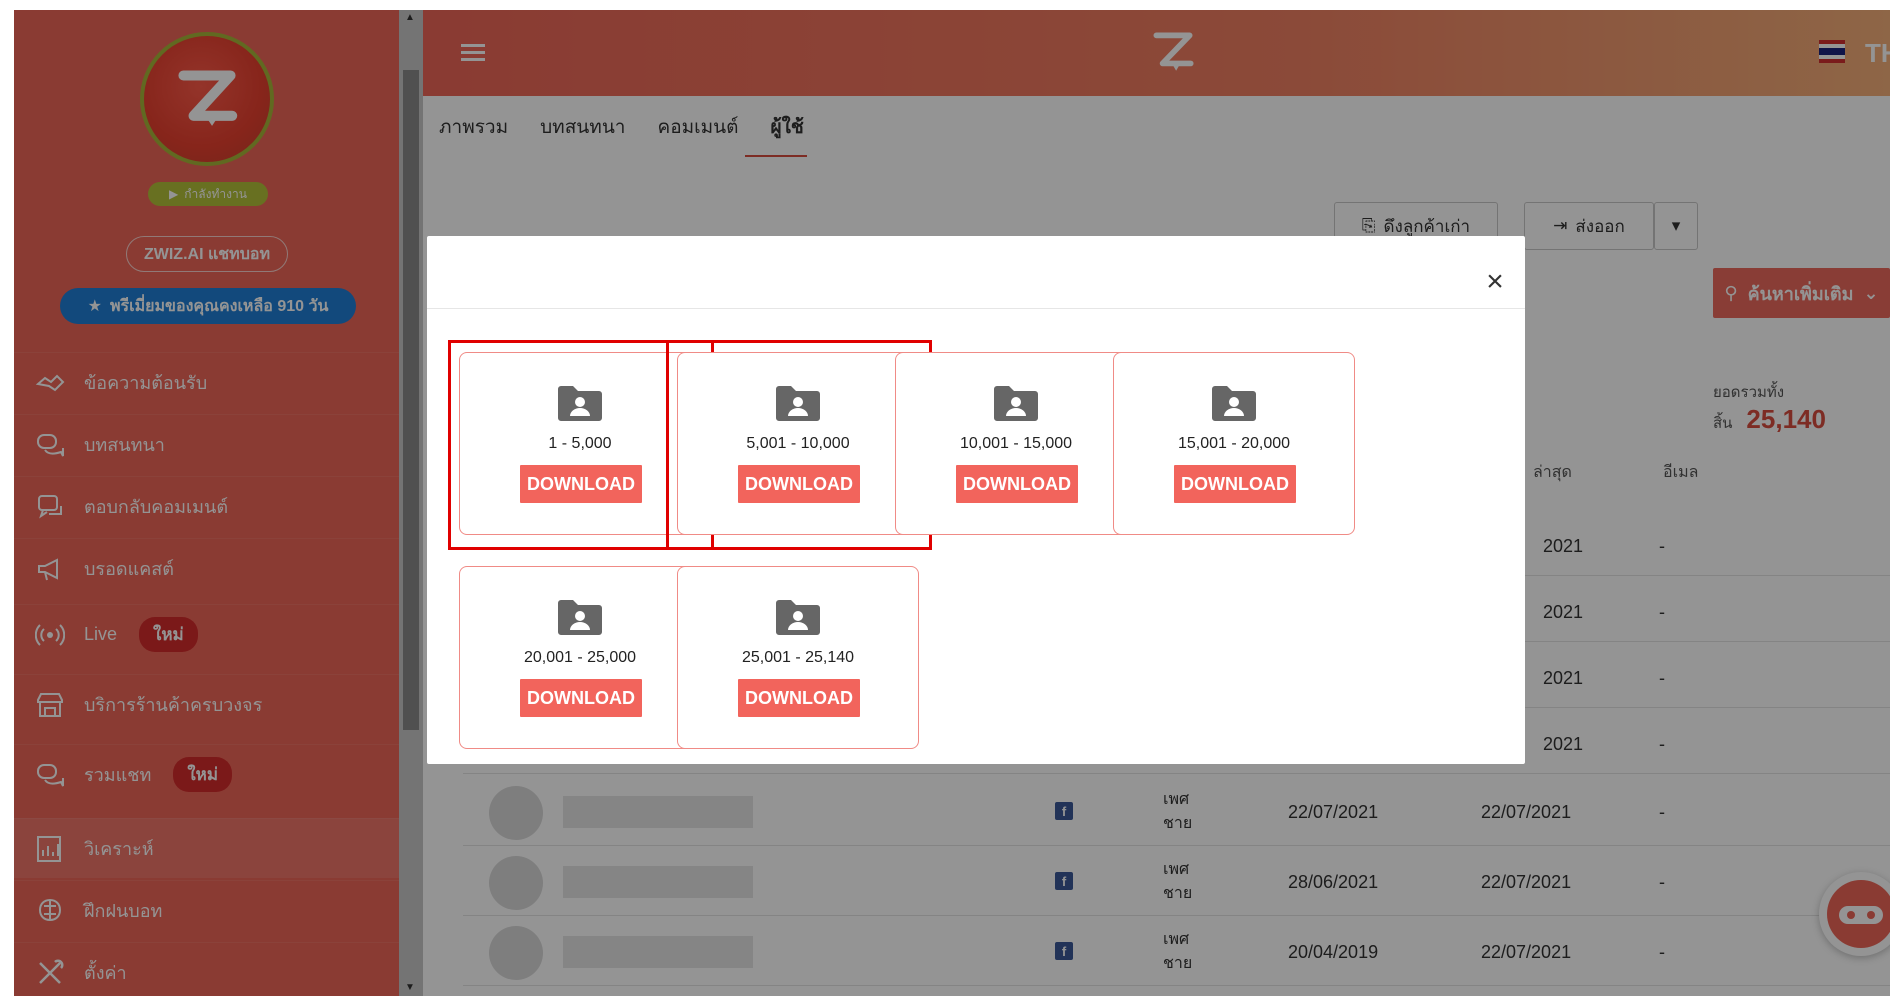 The image size is (1890, 1006). Describe the element at coordinates (1495, 281) in the screenshot. I see `close-icon: ×` at that location.